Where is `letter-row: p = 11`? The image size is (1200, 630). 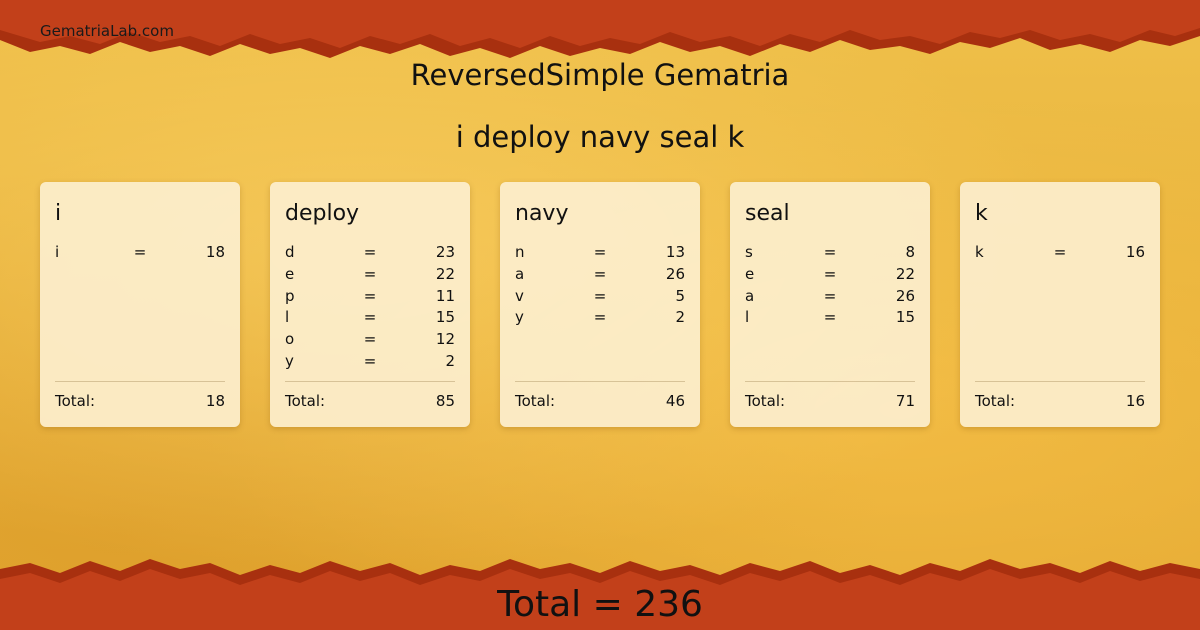 letter-row: p = 11 is located at coordinates (370, 297).